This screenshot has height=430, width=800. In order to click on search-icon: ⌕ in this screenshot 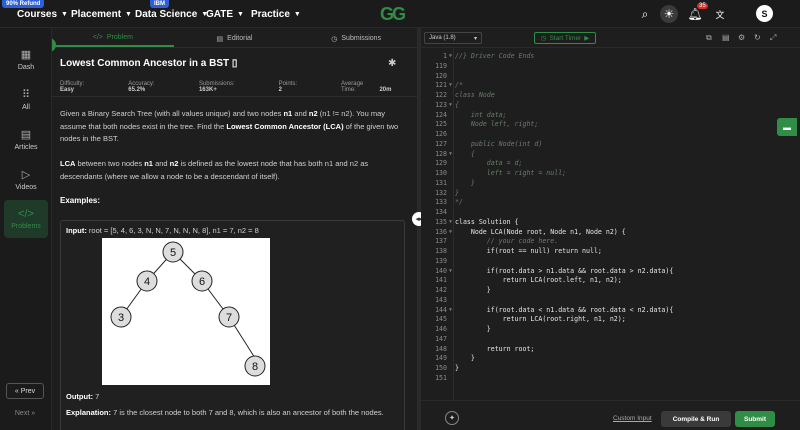, I will do `click(645, 14)`.